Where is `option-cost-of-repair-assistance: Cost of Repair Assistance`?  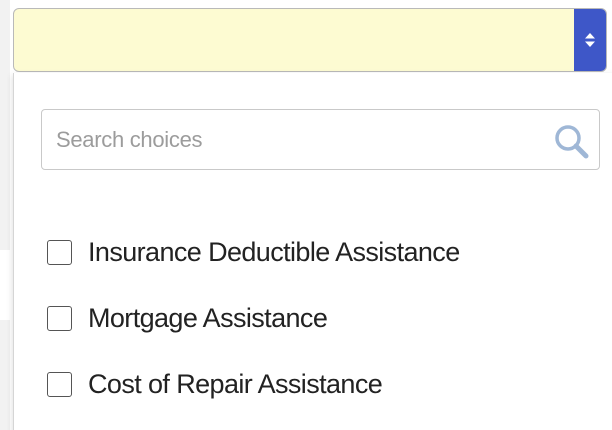 option-cost-of-repair-assistance: Cost of Repair Assistance is located at coordinates (253, 384).